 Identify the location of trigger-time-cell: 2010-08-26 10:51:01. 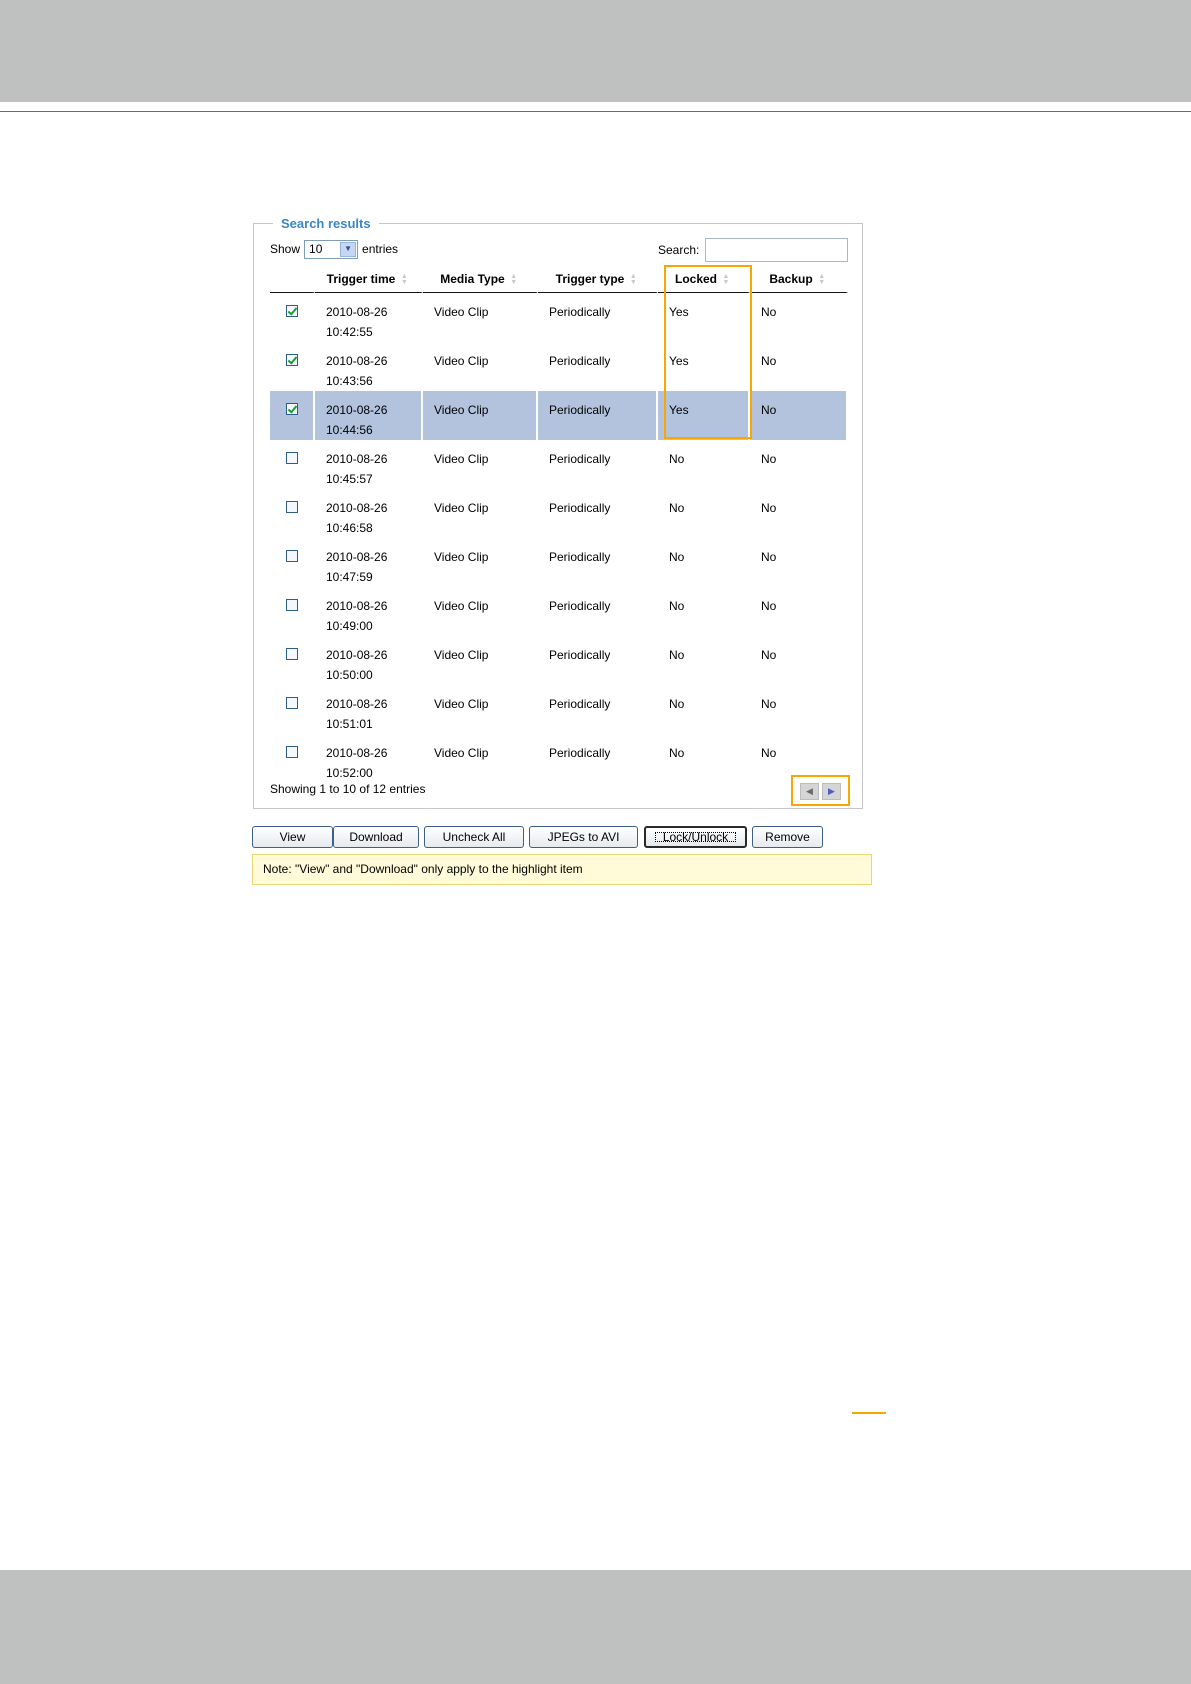
(369, 709).